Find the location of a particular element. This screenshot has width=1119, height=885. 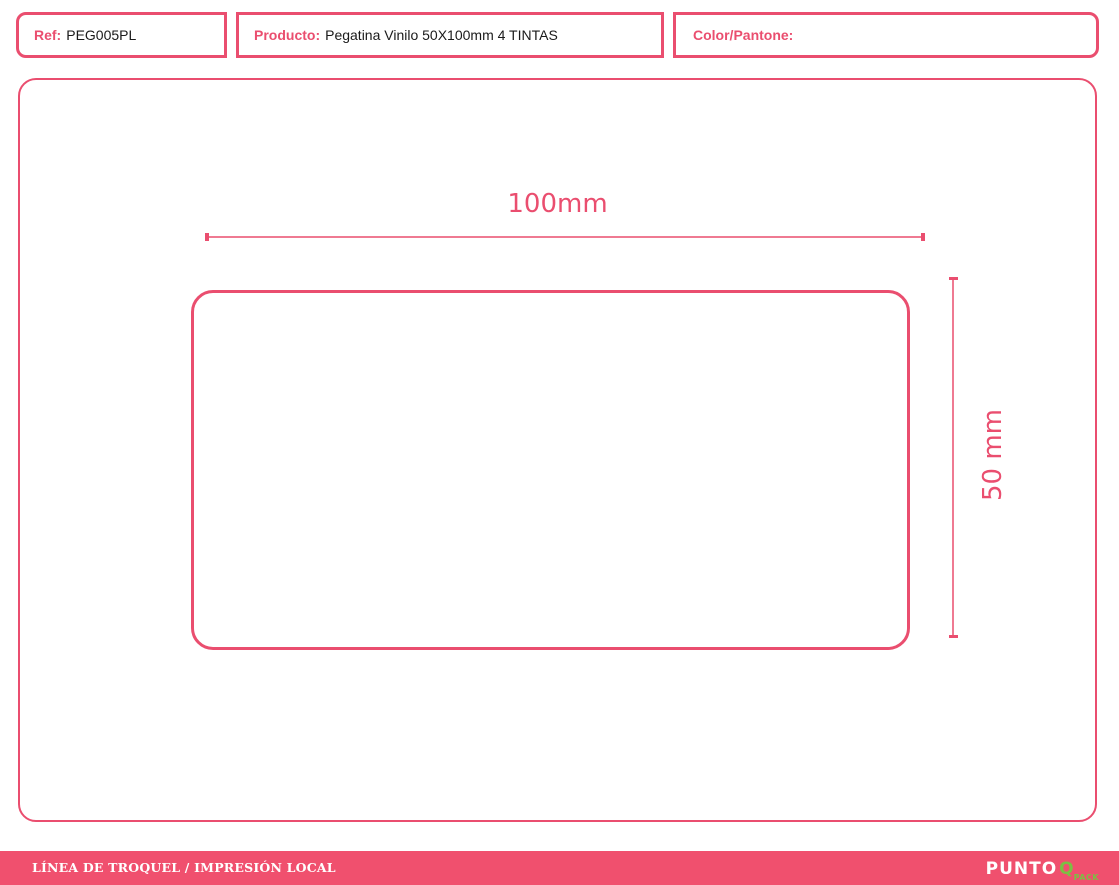

ref-label: Ref: is located at coordinates (48, 35).